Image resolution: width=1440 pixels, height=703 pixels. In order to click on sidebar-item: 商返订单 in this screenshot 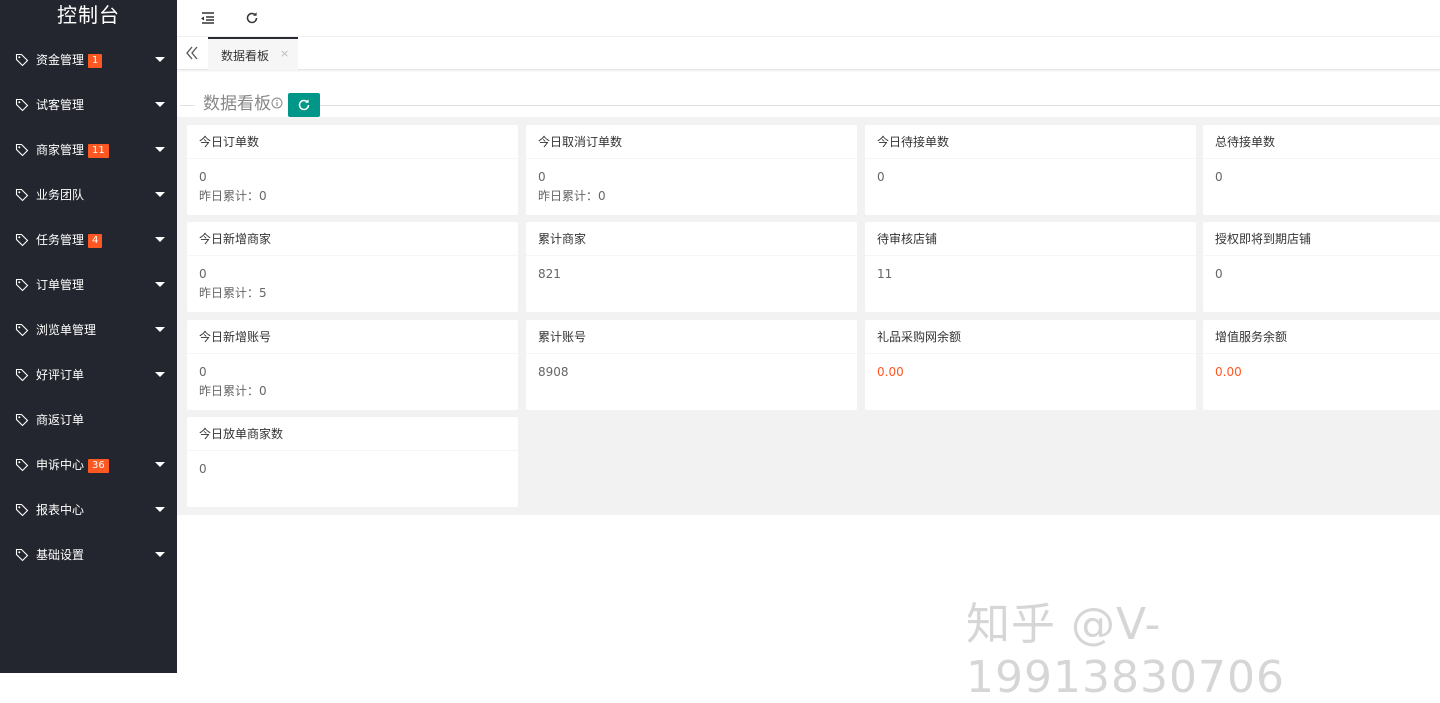, I will do `click(88, 419)`.